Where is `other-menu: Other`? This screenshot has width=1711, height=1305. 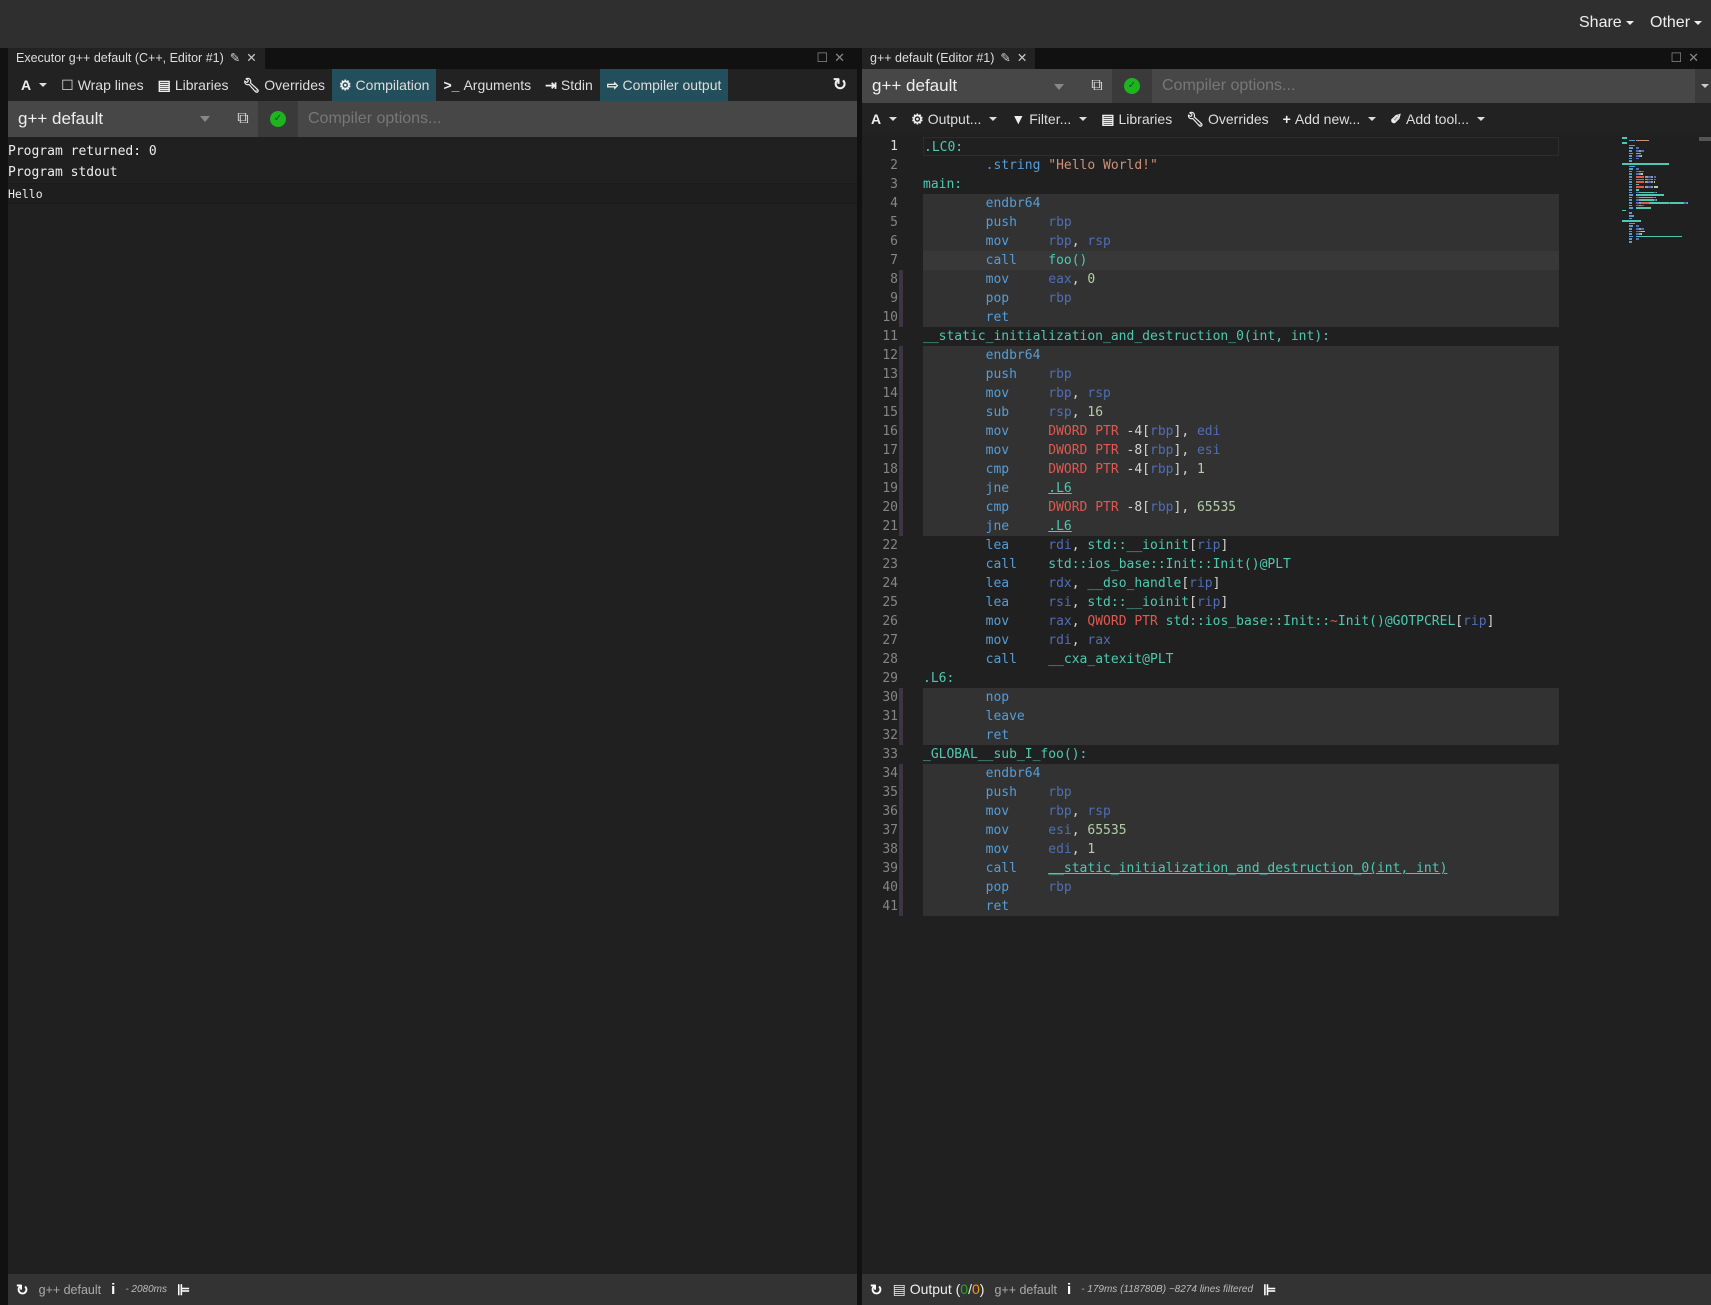
other-menu: Other is located at coordinates (1676, 23).